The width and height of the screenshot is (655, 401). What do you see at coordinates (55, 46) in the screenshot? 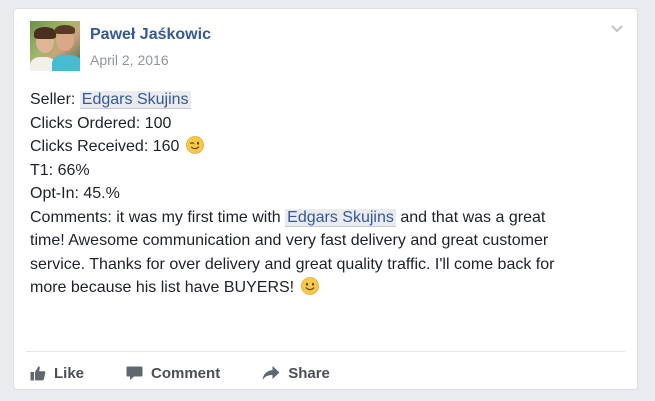
I see `author-avatar` at bounding box center [55, 46].